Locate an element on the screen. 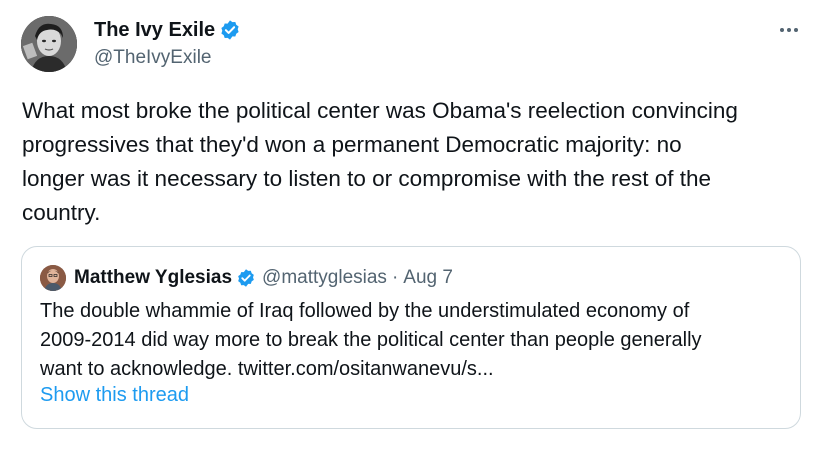 The width and height of the screenshot is (834, 452). quote-header: Matthew Yglesias @mattyglesias · Aug 7 is located at coordinates (246, 278).